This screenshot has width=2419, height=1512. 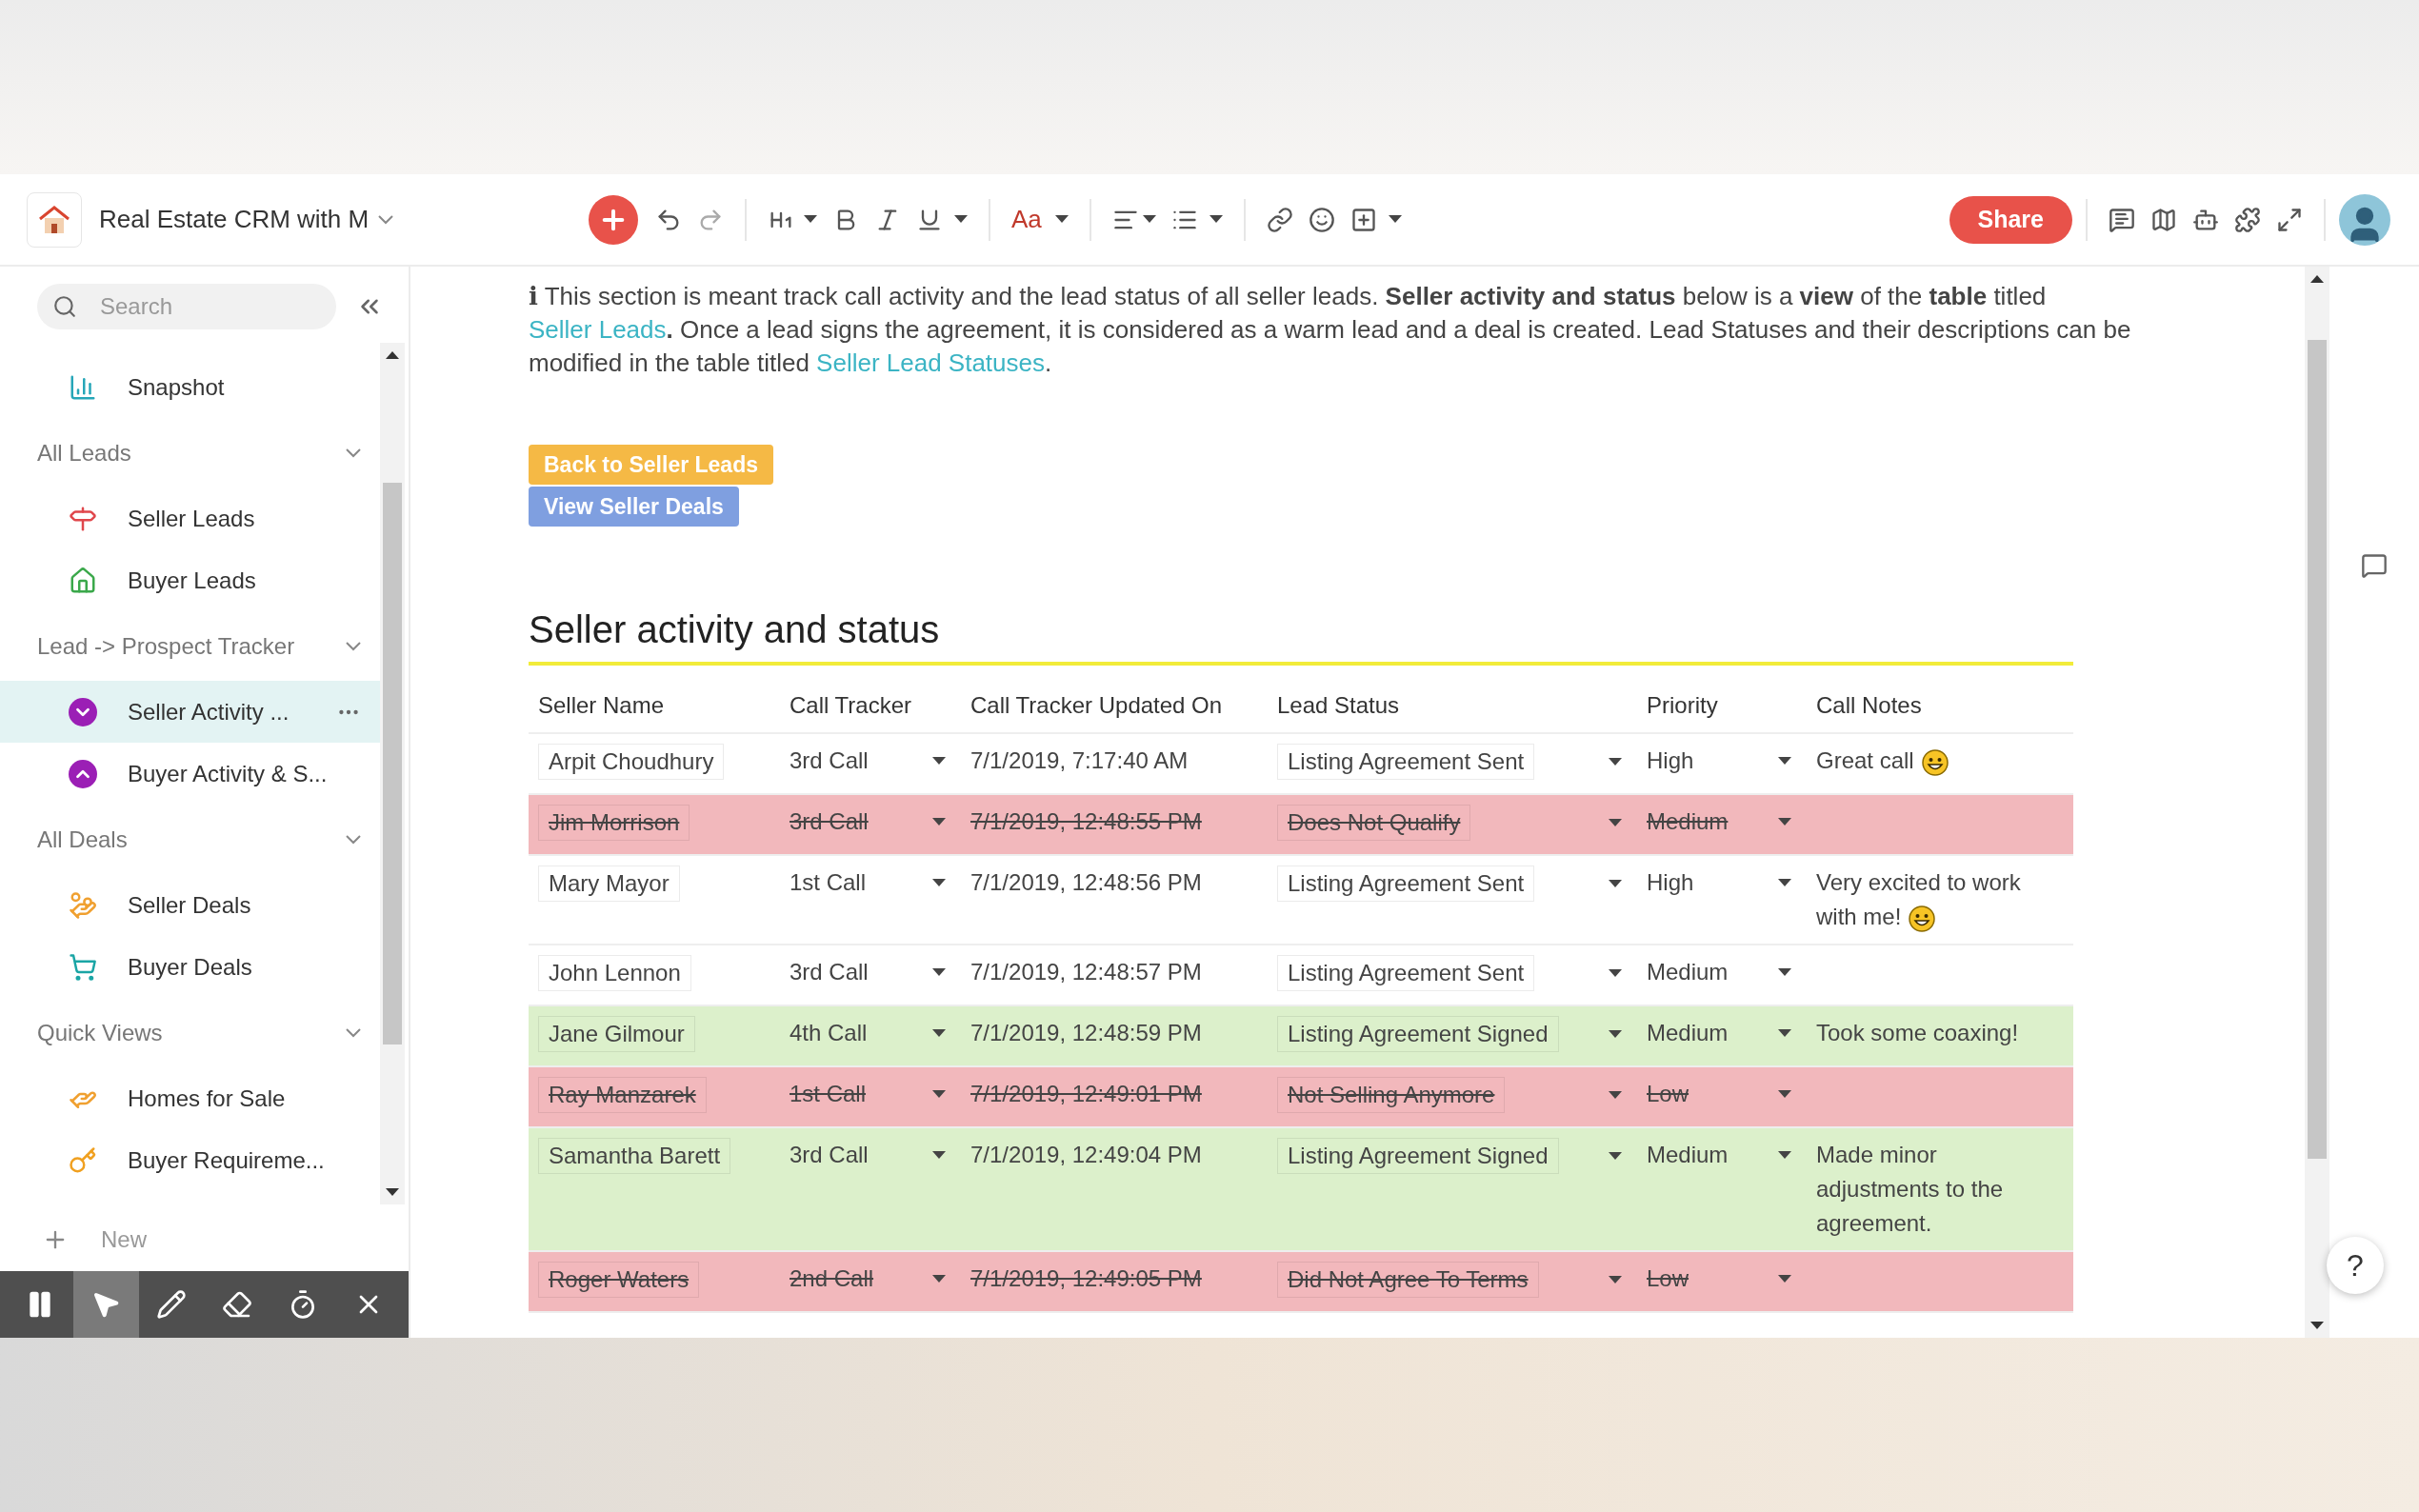 What do you see at coordinates (83, 967) in the screenshot?
I see `cart-icon` at bounding box center [83, 967].